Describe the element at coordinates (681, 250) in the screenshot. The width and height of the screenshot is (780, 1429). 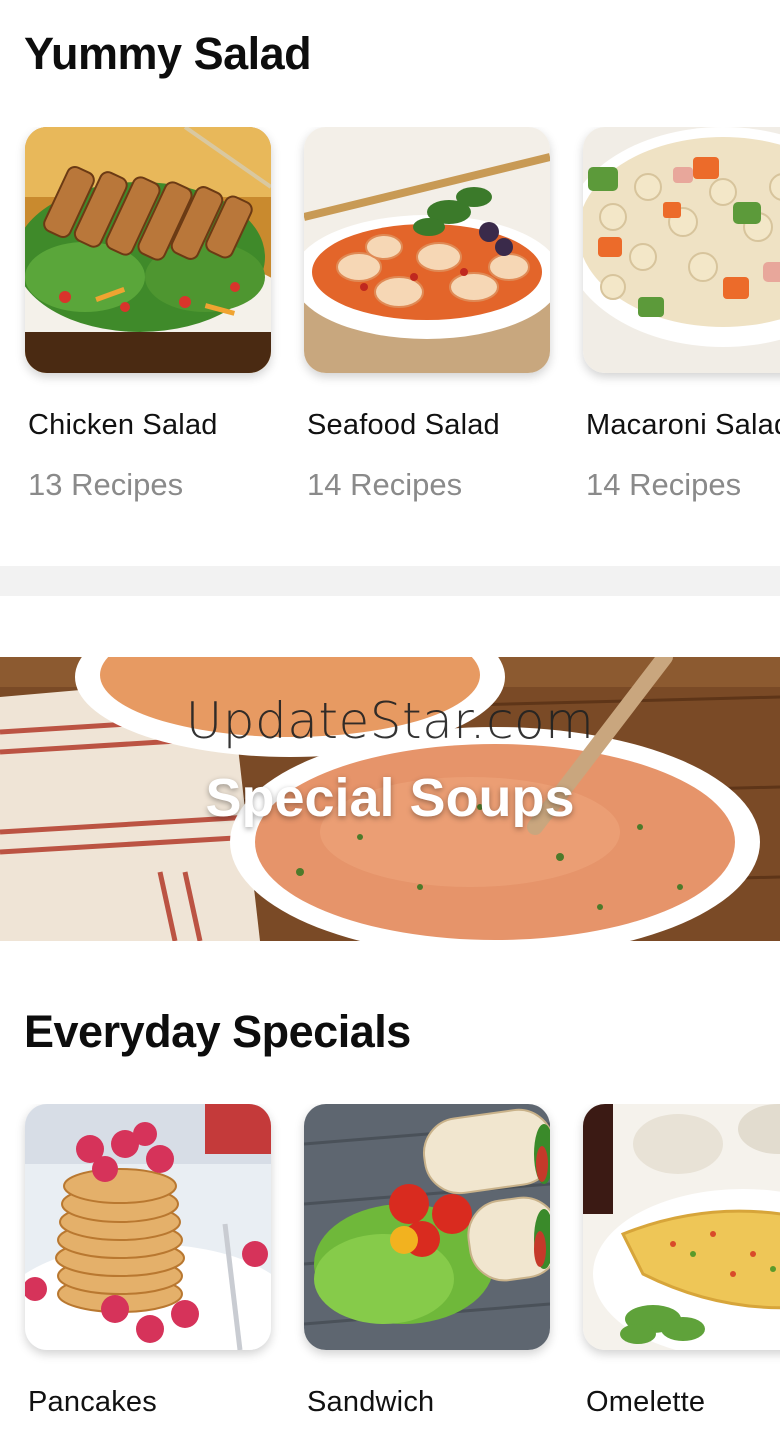
I see `macaroni-salad-image` at that location.